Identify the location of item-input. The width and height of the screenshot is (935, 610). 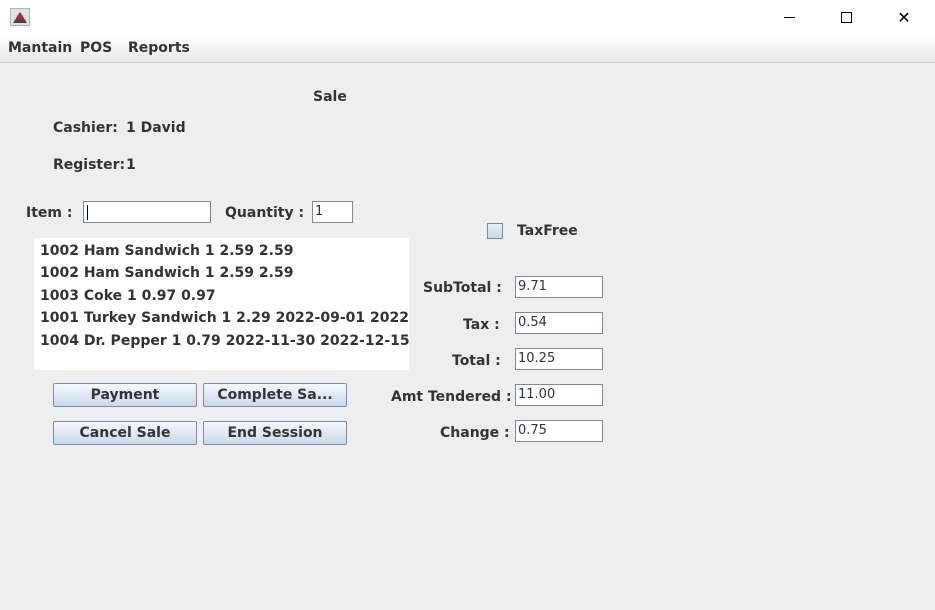
(147, 212).